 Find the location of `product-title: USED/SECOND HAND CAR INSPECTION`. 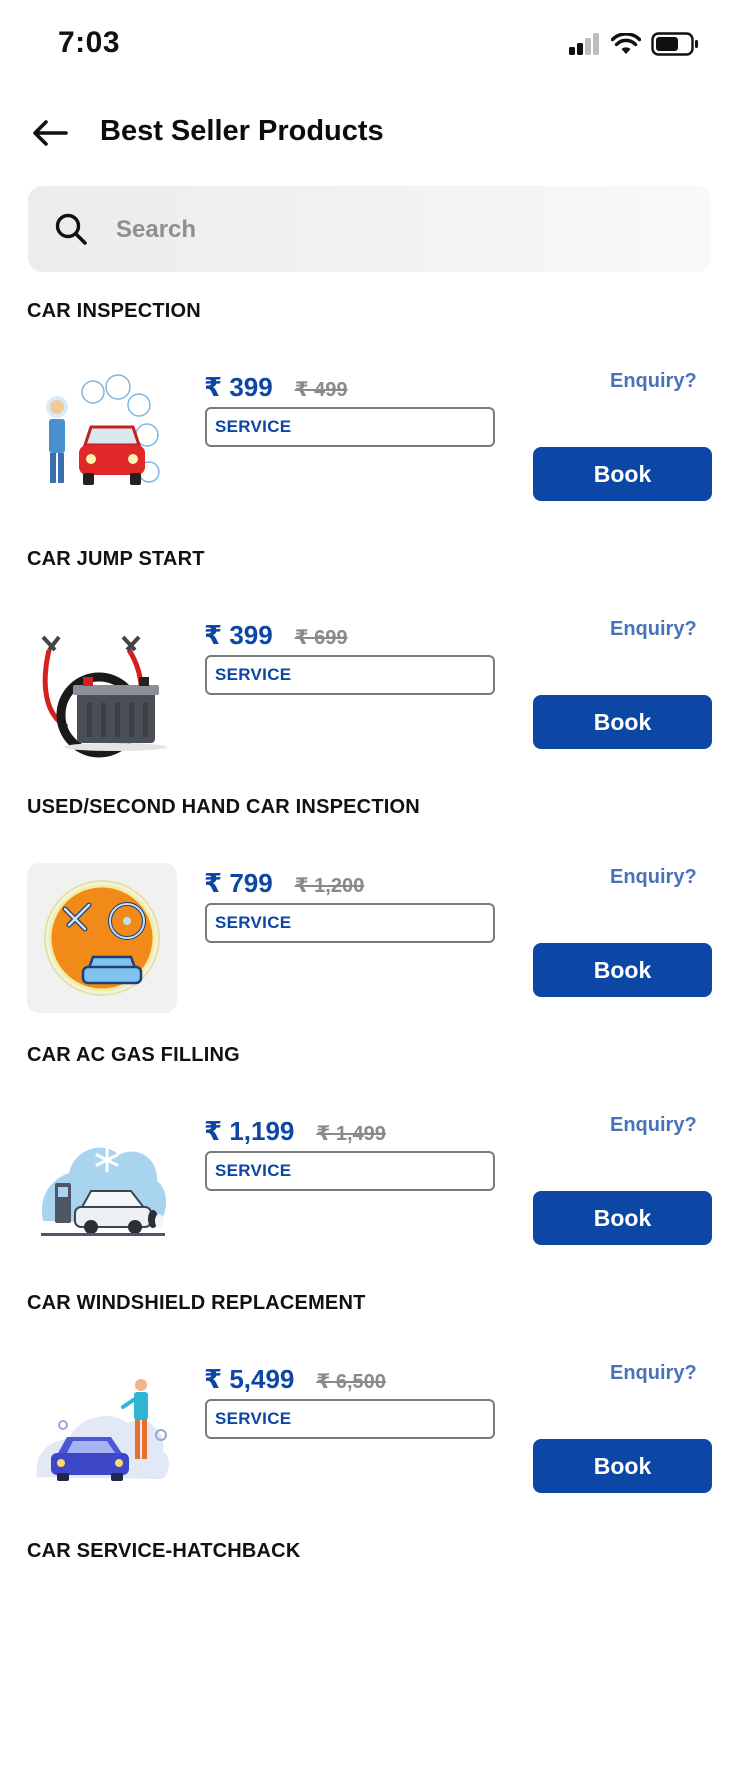

product-title: USED/SECOND HAND CAR INSPECTION is located at coordinates (223, 807).